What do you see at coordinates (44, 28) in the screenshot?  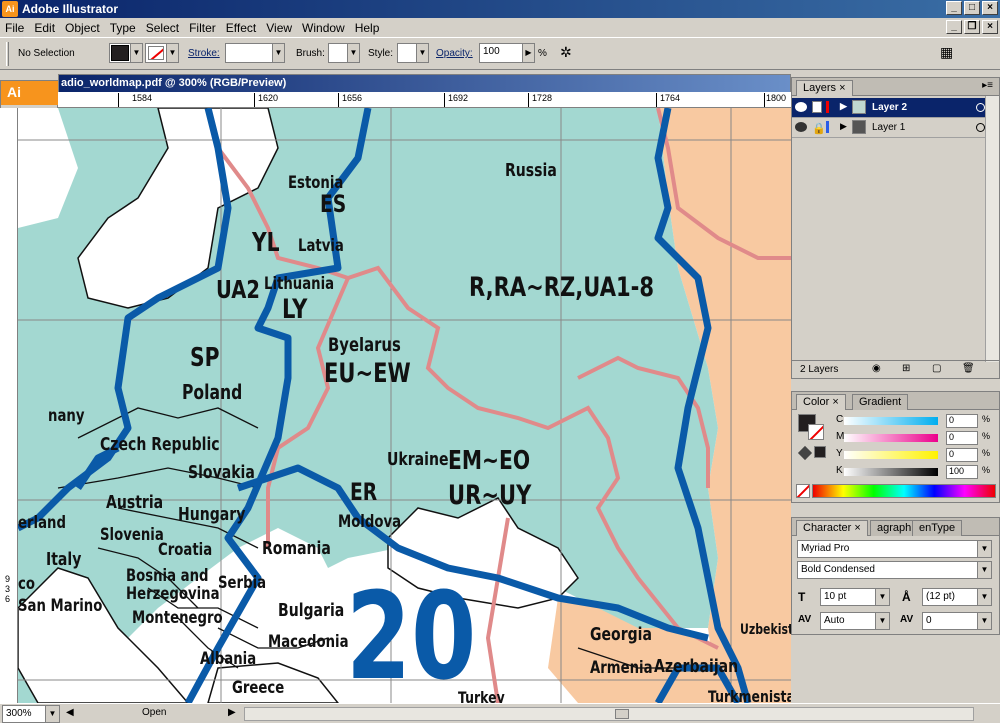 I see `menu-edit: Edit` at bounding box center [44, 28].